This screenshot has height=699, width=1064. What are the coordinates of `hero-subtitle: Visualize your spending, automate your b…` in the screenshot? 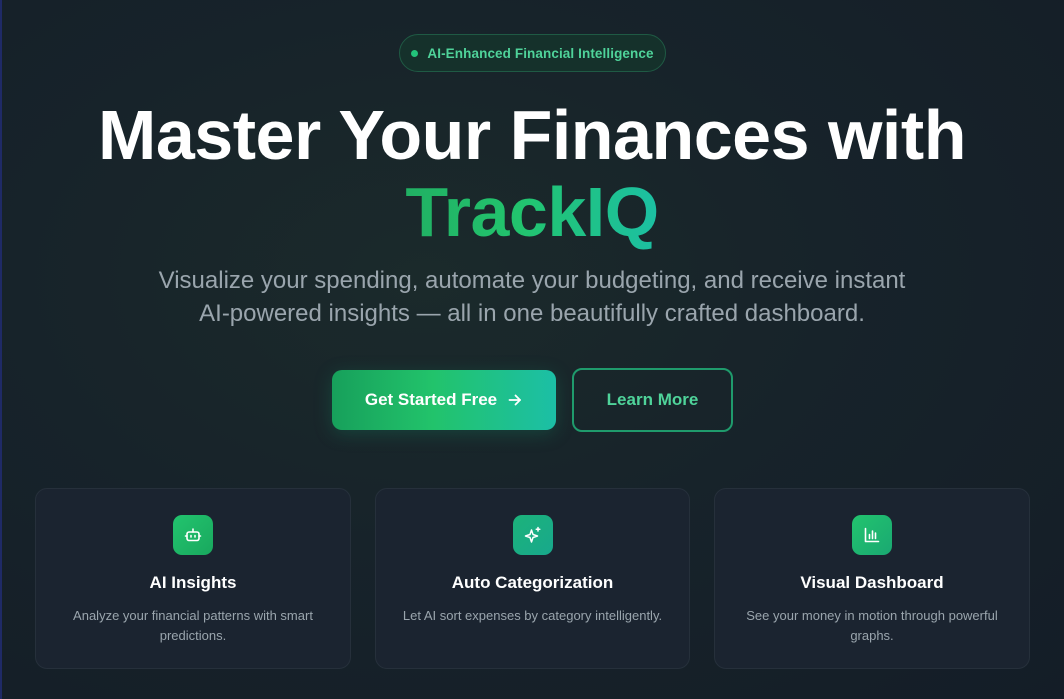 It's located at (532, 297).